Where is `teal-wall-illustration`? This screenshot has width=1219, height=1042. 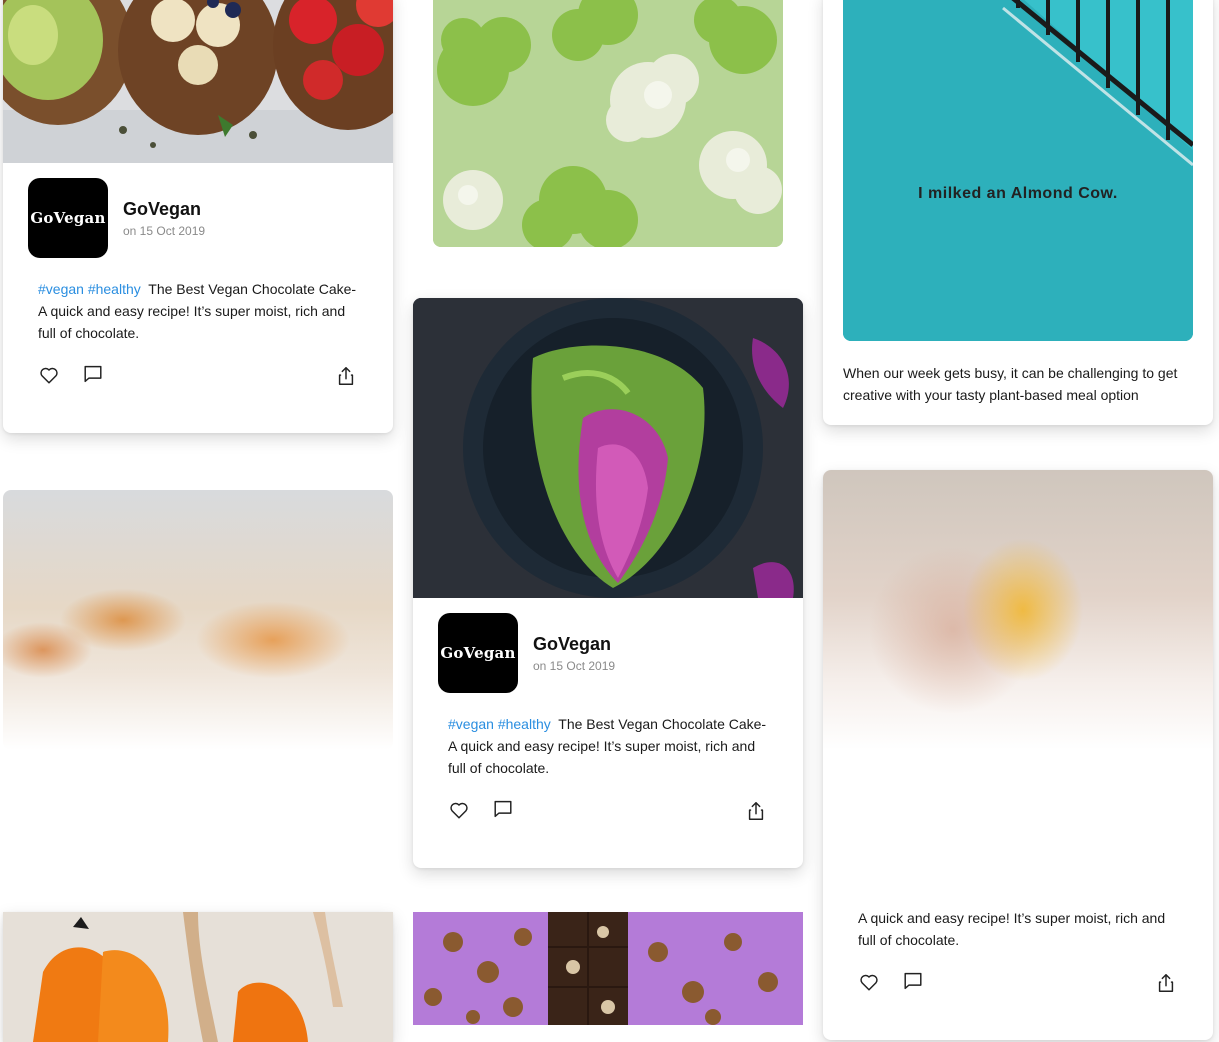
teal-wall-illustration is located at coordinates (1018, 170).